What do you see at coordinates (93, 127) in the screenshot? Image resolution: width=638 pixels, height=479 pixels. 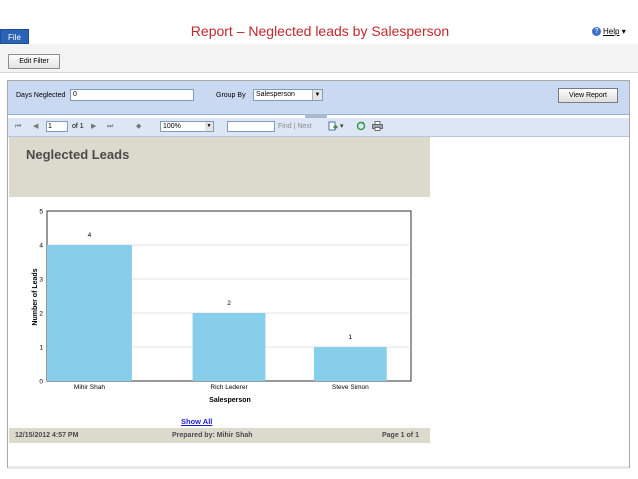 I see `next-page-icon: ▶` at bounding box center [93, 127].